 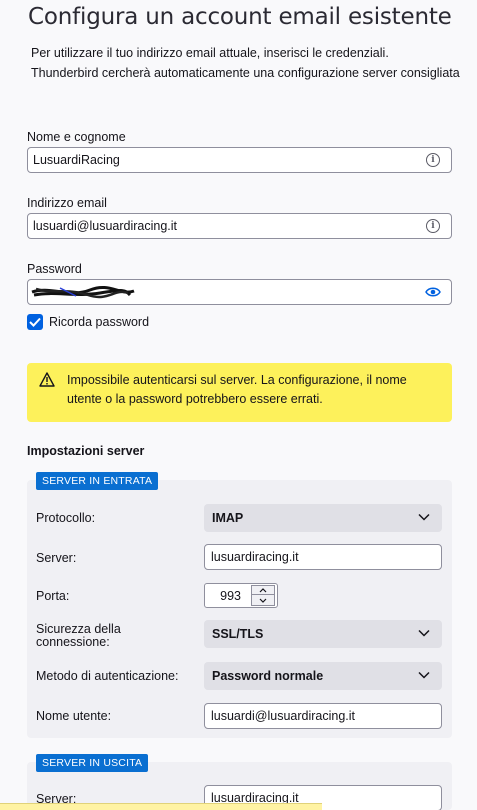 I want to click on auth-method-label: Metodo di autenticazione:, so click(x=107, y=676).